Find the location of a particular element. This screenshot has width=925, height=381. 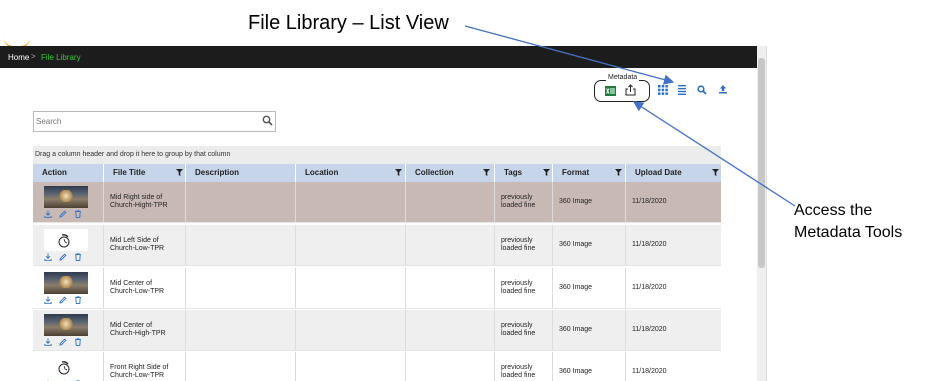

cell-text: 11/18/2020 is located at coordinates (649, 329).